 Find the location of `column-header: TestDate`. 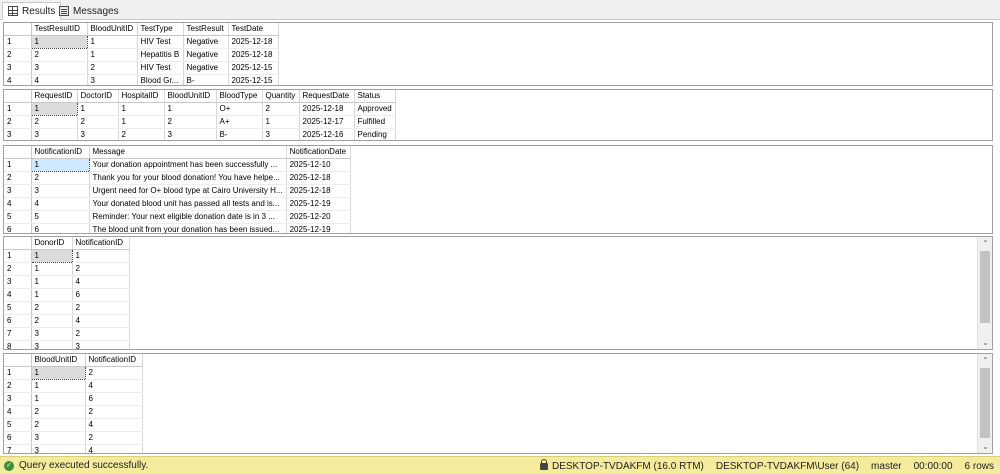

column-header: TestDate is located at coordinates (253, 29).